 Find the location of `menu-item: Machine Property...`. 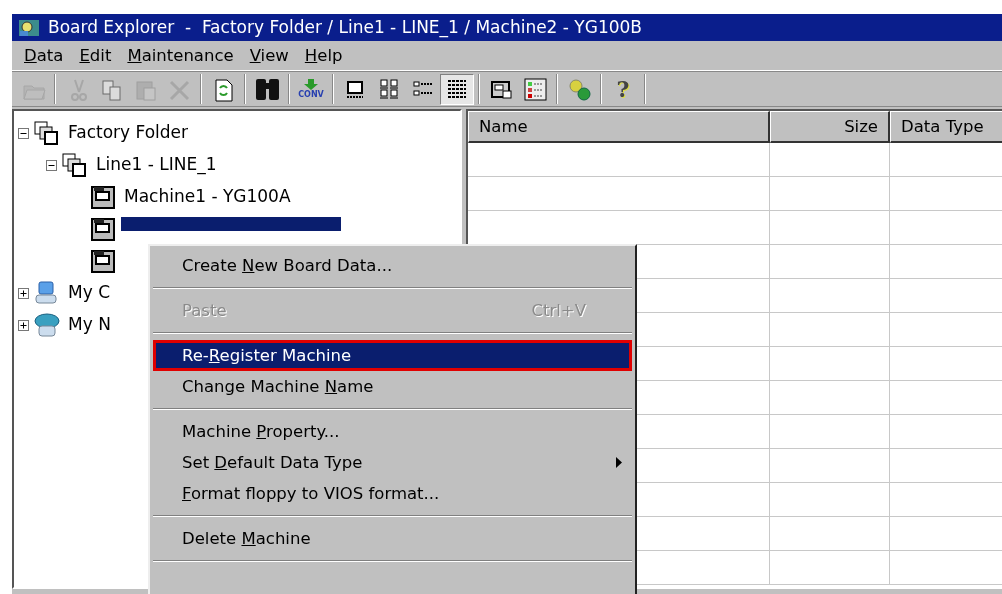

menu-item: Machine Property... is located at coordinates (392, 431).